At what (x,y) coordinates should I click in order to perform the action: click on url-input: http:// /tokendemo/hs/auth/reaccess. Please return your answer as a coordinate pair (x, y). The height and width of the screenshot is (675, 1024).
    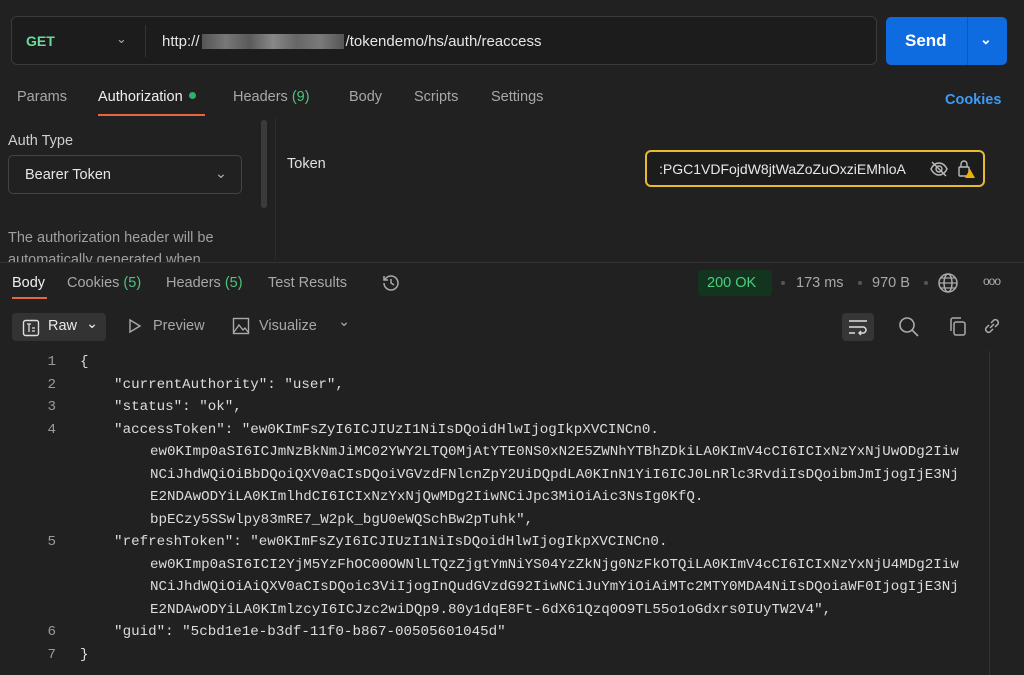
    Looking at the image, I should click on (351, 41).